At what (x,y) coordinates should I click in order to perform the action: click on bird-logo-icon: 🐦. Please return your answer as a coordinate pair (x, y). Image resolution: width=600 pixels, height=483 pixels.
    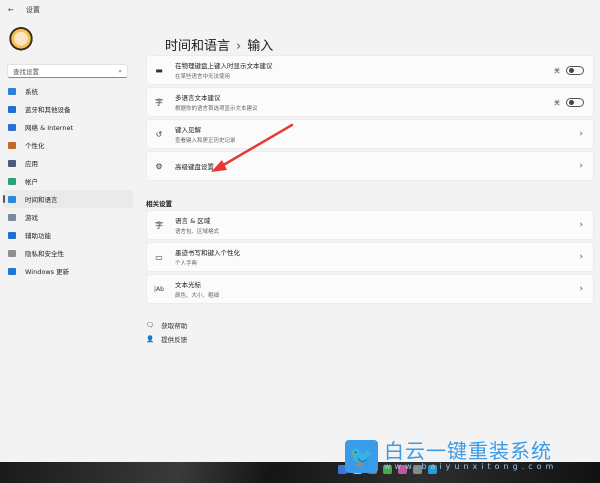
    Looking at the image, I should click on (361, 456).